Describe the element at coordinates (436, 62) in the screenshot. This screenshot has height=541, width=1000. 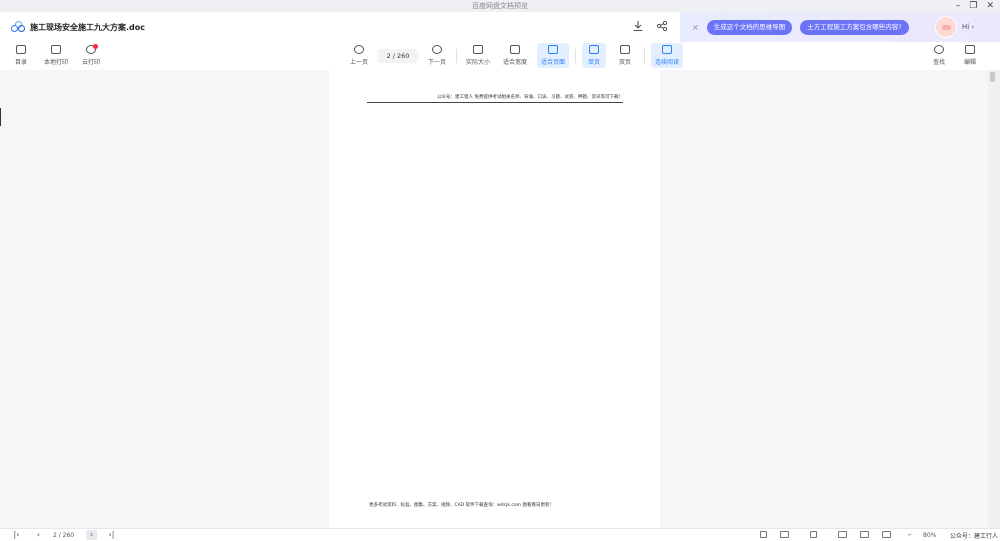
I see `next-page-label: 下一页` at that location.